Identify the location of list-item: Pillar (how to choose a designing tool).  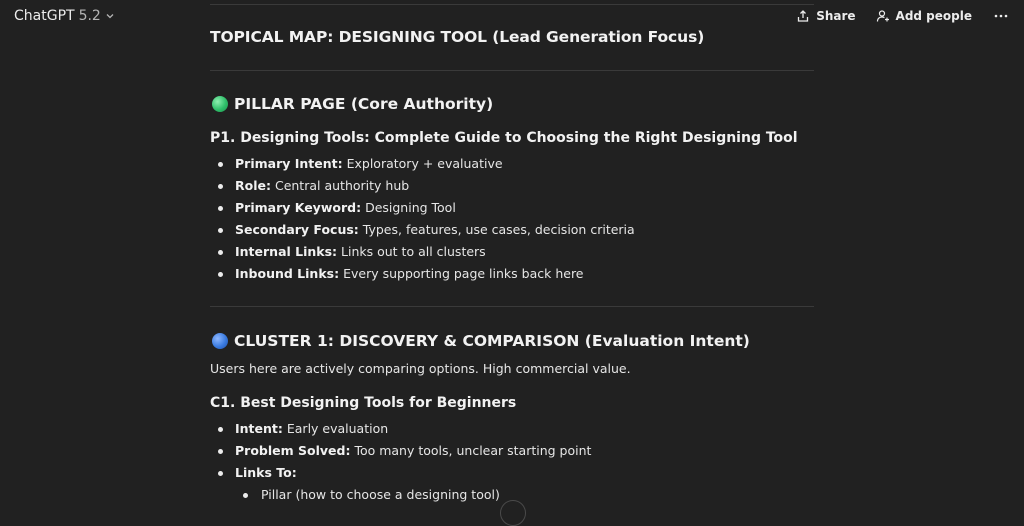
(371, 496).